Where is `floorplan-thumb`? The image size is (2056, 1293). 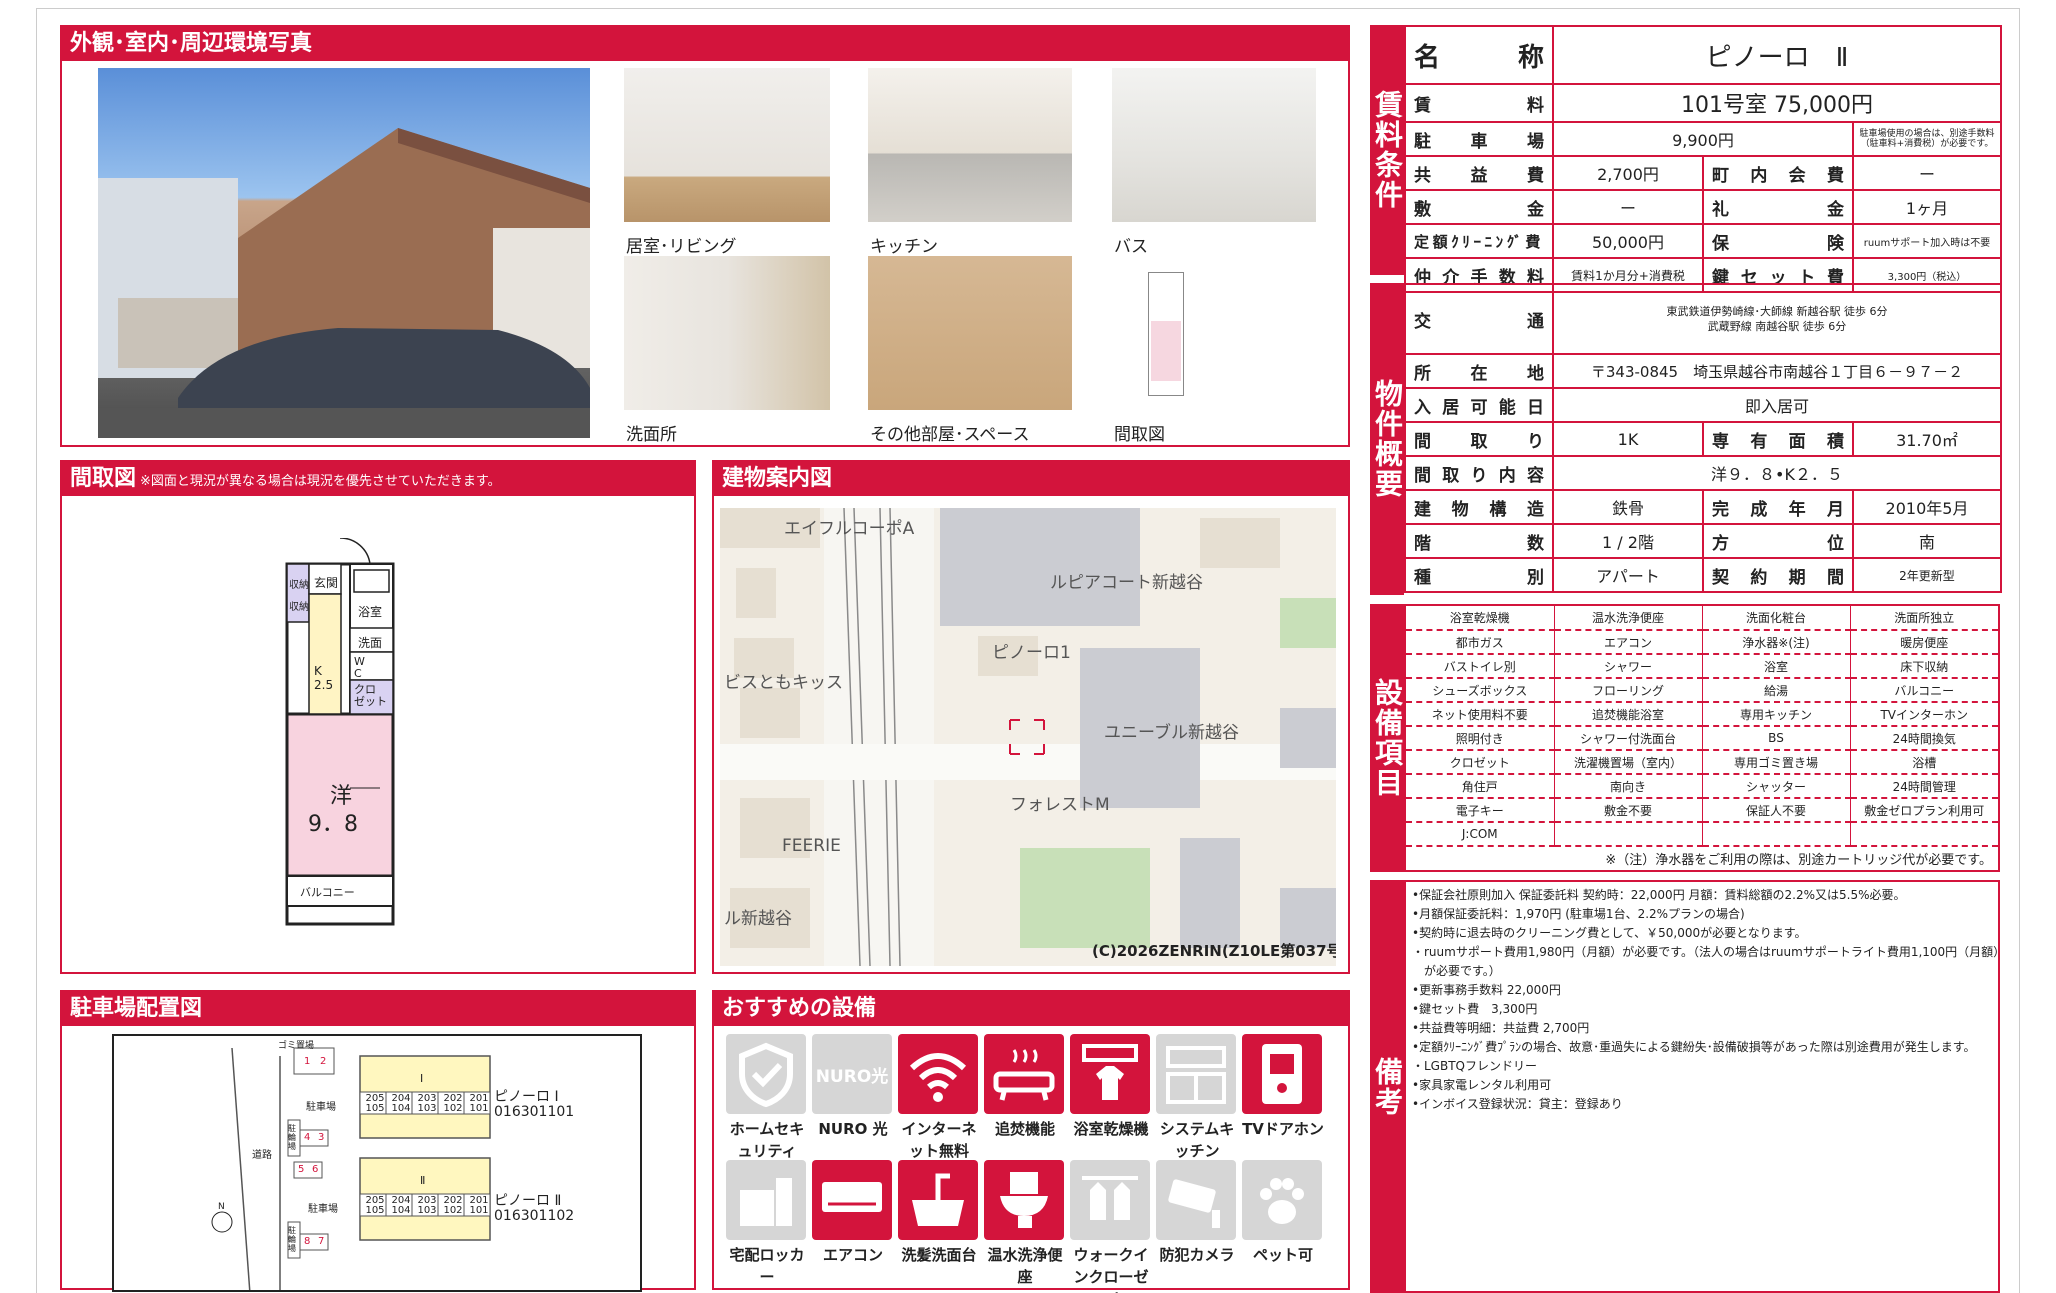 floorplan-thumb is located at coordinates (1166, 334).